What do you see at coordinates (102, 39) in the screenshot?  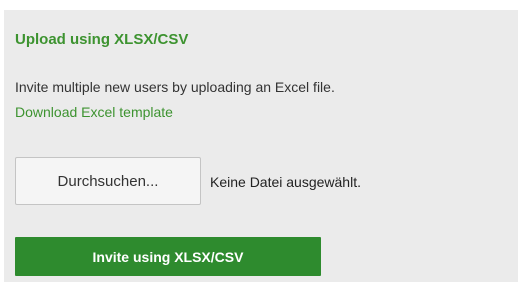 I see `section-title: Upload using XLSX/CSV` at bounding box center [102, 39].